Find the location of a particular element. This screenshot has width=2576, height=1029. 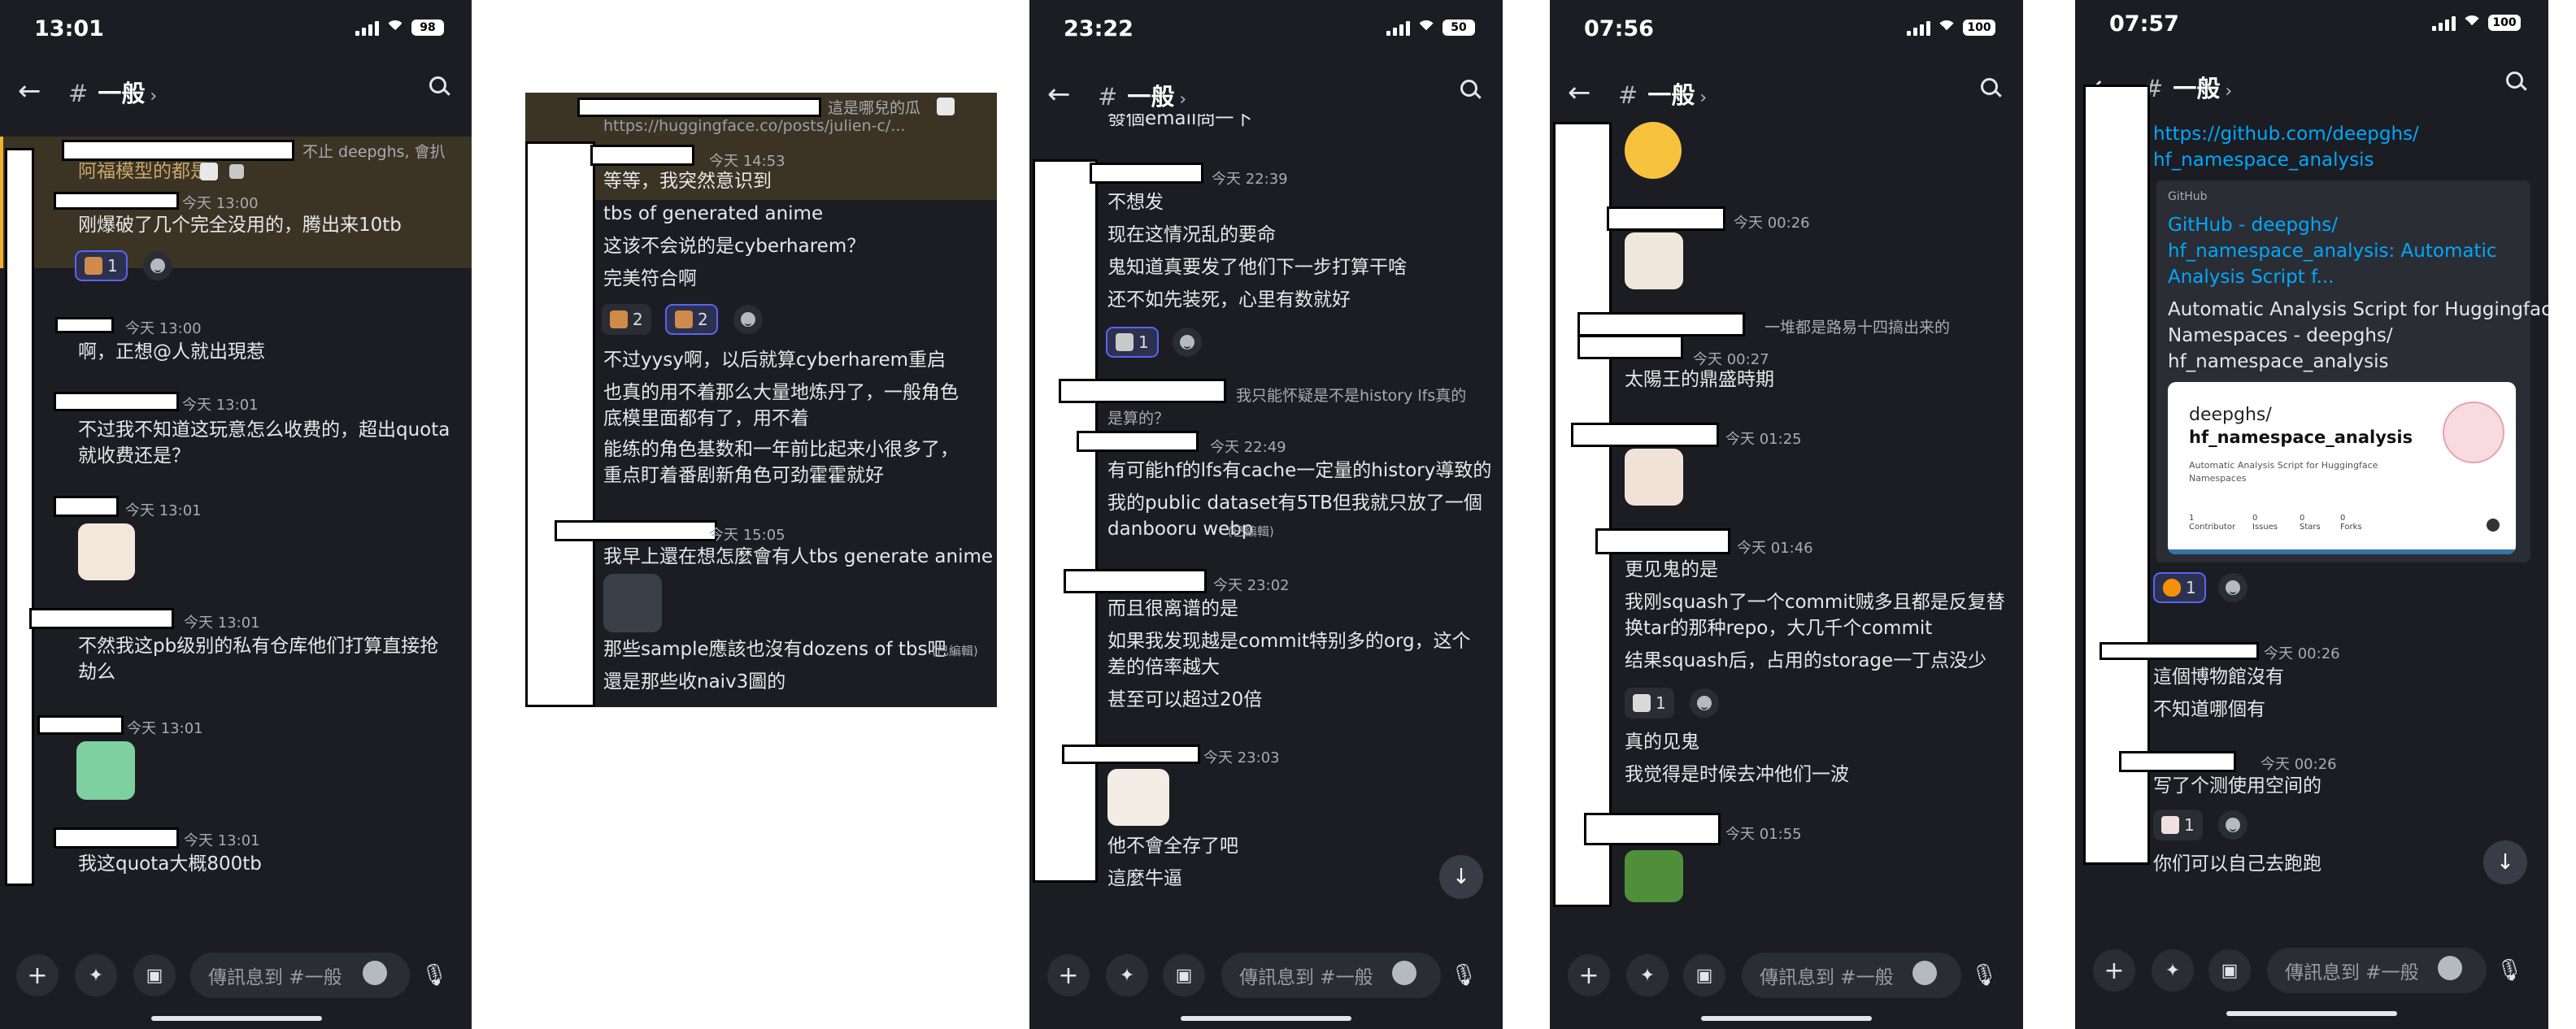

reply-preview: 我只能怀疑是不是history lfs真的 is located at coordinates (1351, 395).